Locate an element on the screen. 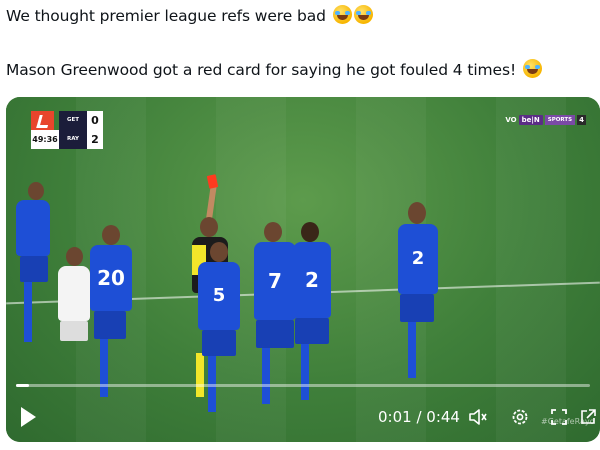 Image resolution: width=600 pixels, height=450 pixels. home-score: 0 is located at coordinates (95, 120).